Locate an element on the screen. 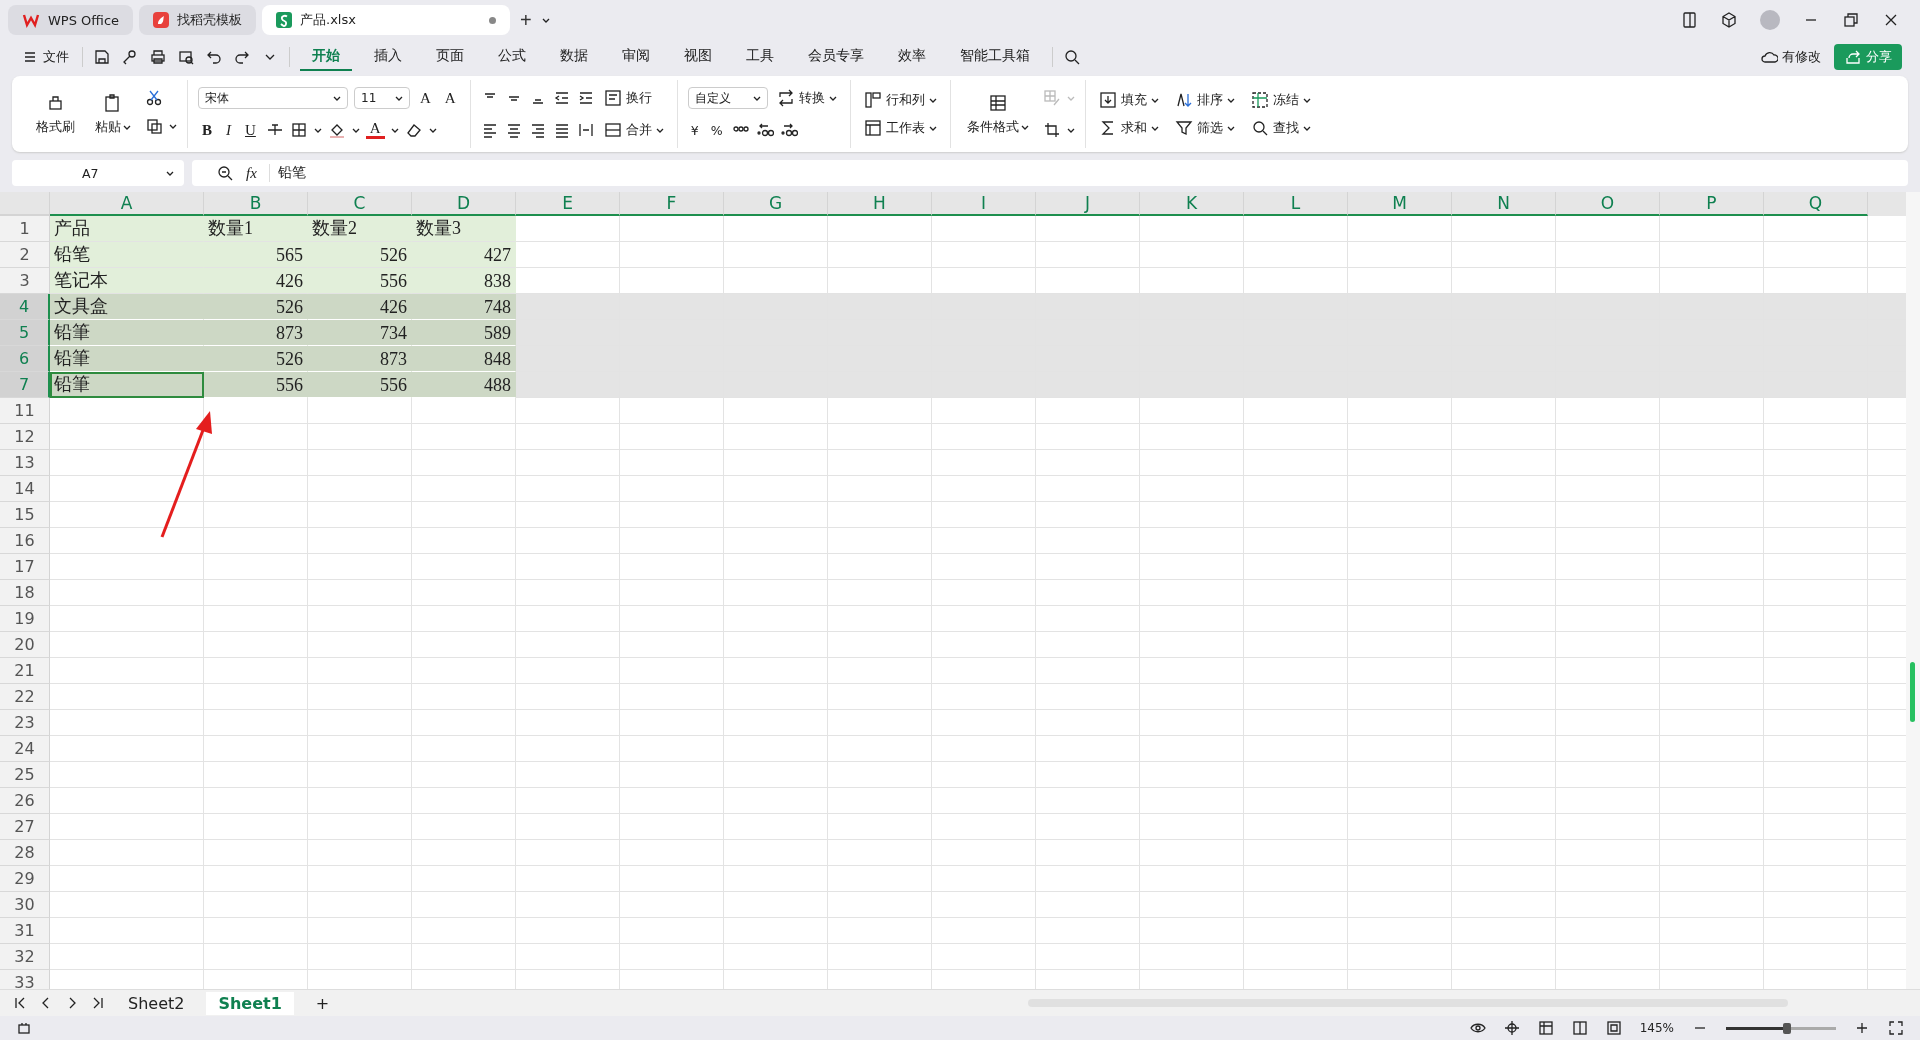  zoom-in-icon is located at coordinates (1862, 1028).